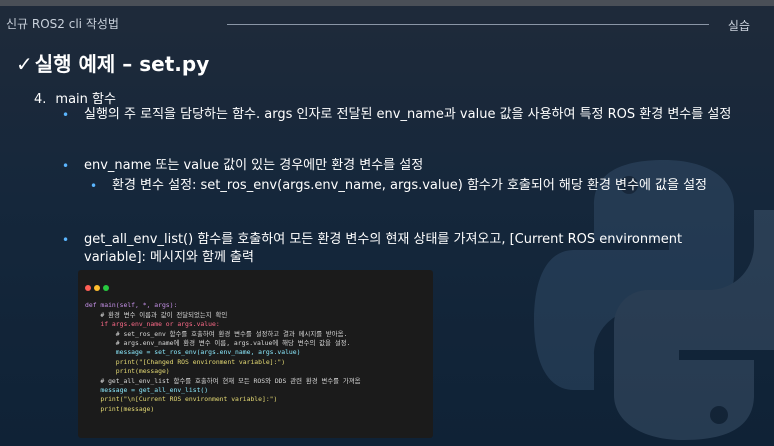 The height and width of the screenshot is (446, 774). Describe the element at coordinates (468, 24) in the screenshot. I see `header-divider` at that location.